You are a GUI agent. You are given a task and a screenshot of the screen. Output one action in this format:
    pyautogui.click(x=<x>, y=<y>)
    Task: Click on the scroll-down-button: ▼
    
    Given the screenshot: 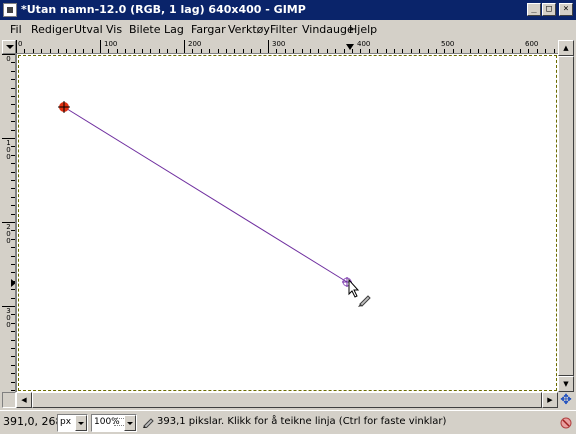 What is the action you would take?
    pyautogui.click(x=566, y=384)
    